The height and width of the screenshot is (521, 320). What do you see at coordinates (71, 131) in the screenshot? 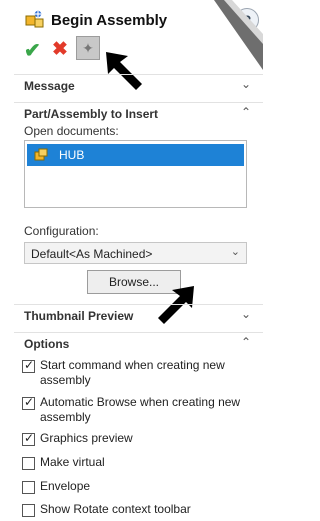
I see `open-documents-label: Open documents:` at bounding box center [71, 131].